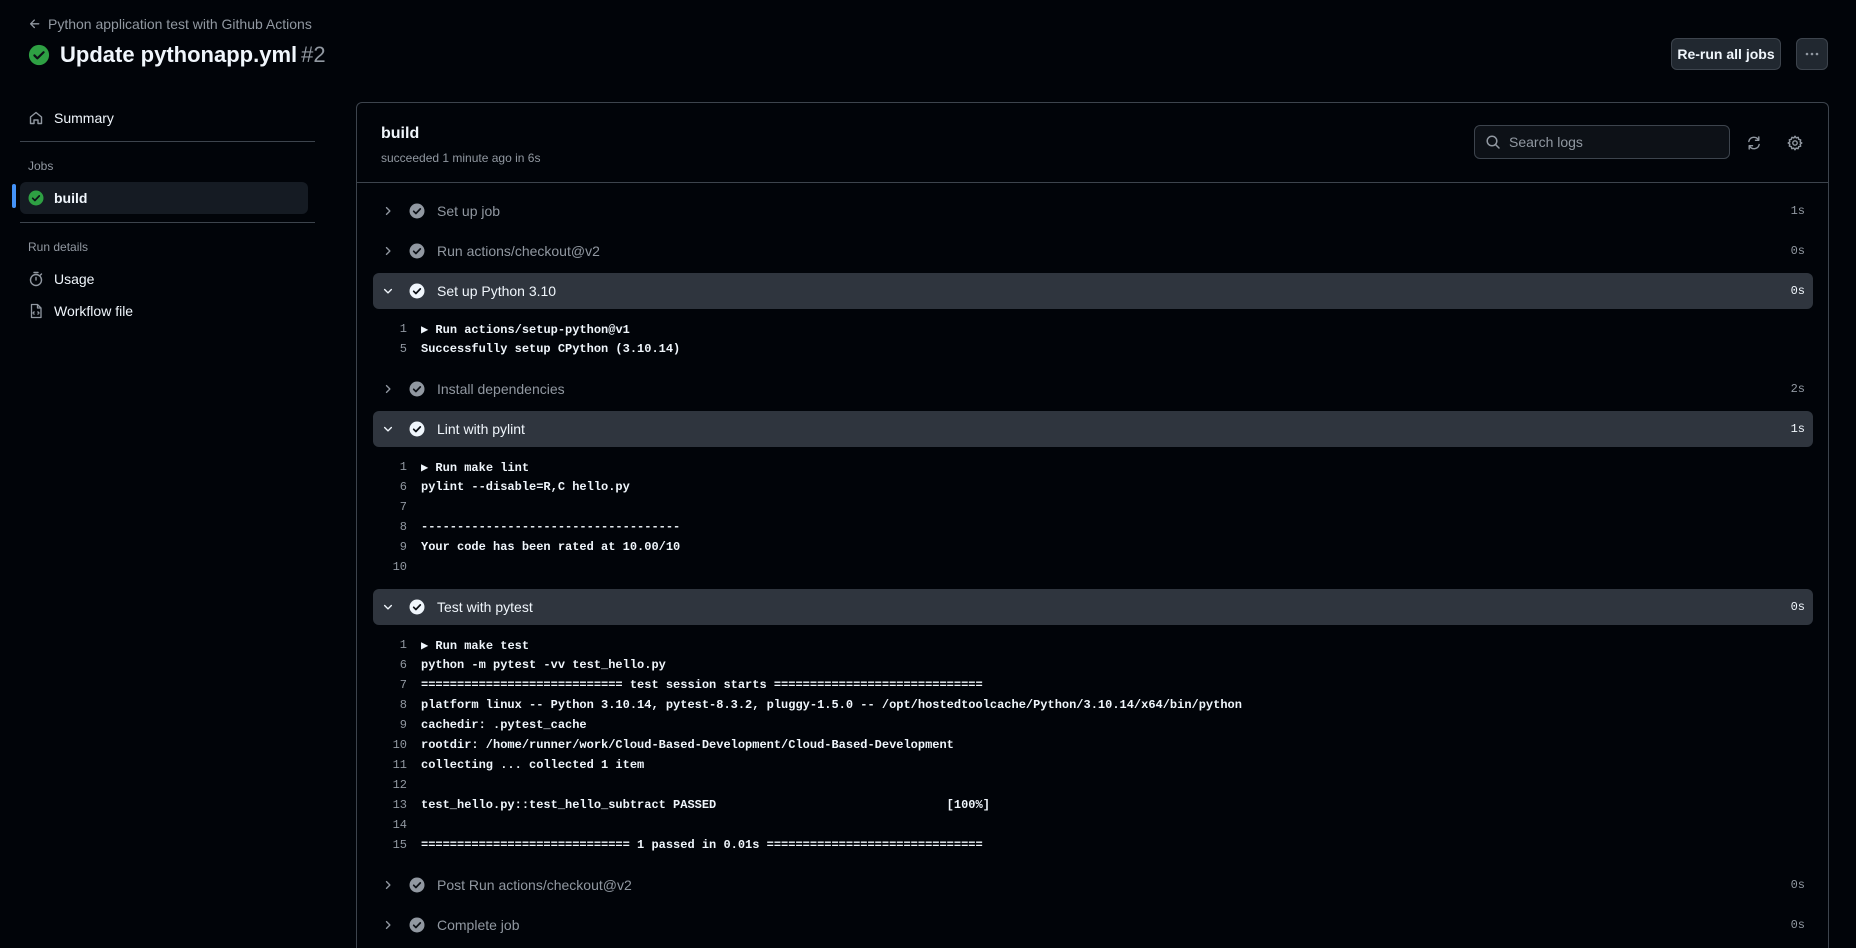 The height and width of the screenshot is (948, 1856). What do you see at coordinates (71, 198) in the screenshot?
I see `sidebar-item-label: build` at bounding box center [71, 198].